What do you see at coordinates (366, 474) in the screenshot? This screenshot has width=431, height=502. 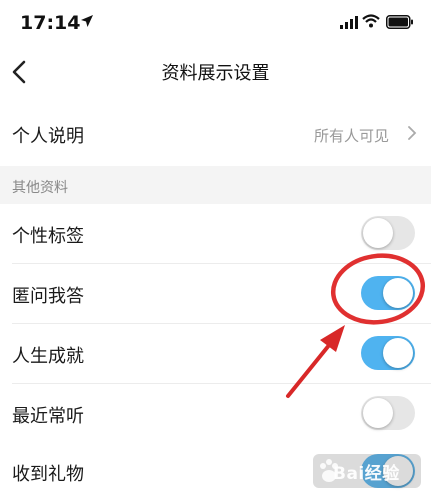 I see `watermark-text: Bai经验` at bounding box center [366, 474].